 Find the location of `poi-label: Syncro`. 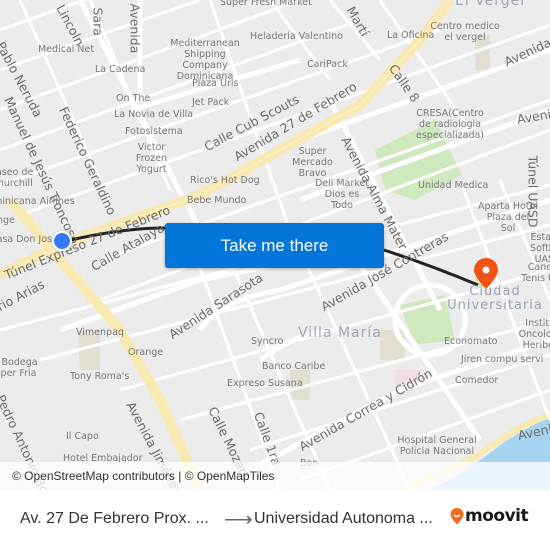

poi-label: Syncro is located at coordinates (267, 341).